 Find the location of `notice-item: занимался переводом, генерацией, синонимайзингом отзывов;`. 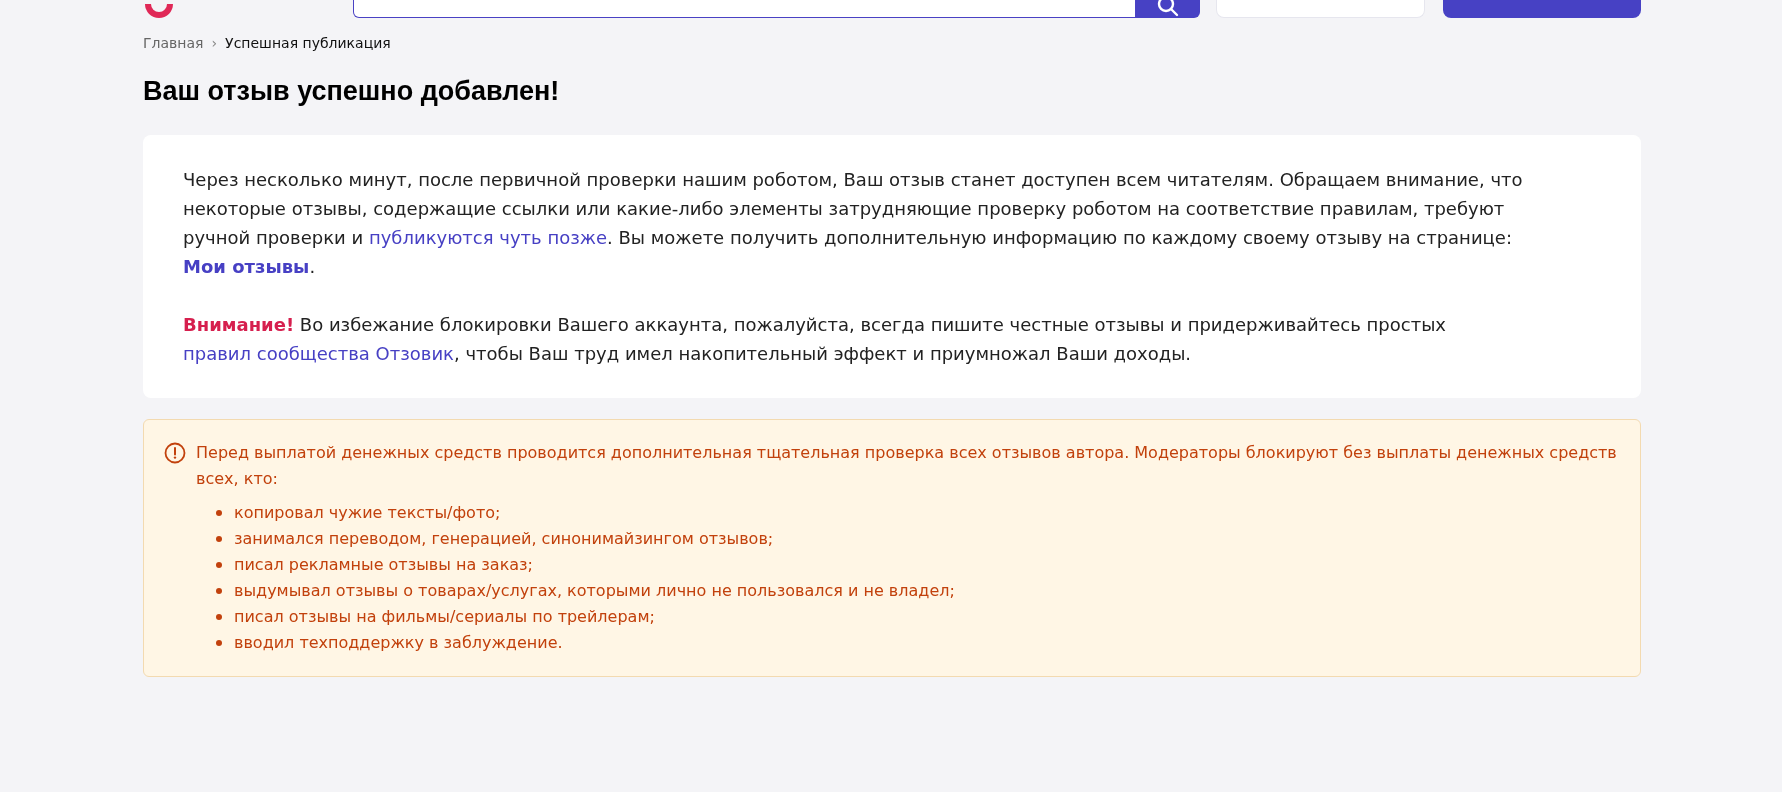

notice-item: занимался переводом, генерацией, синонимайзингом отзывов; is located at coordinates (504, 539).